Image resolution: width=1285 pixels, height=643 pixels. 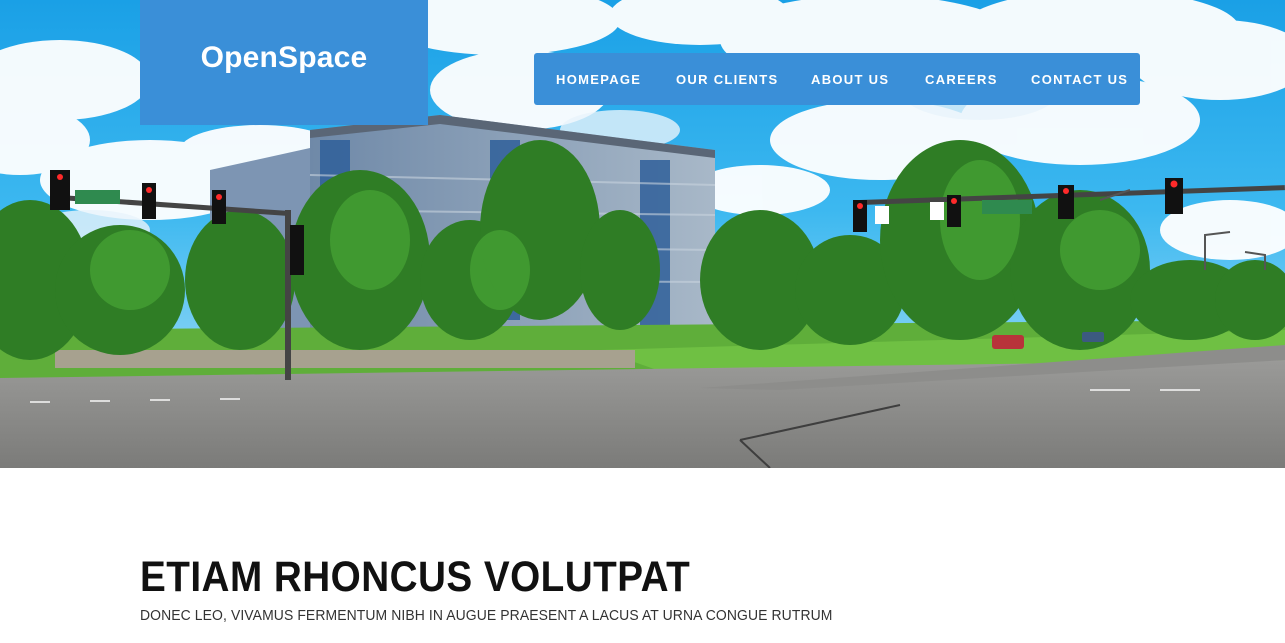 I want to click on nav-item-careers: CAREERS, so click(x=961, y=79).